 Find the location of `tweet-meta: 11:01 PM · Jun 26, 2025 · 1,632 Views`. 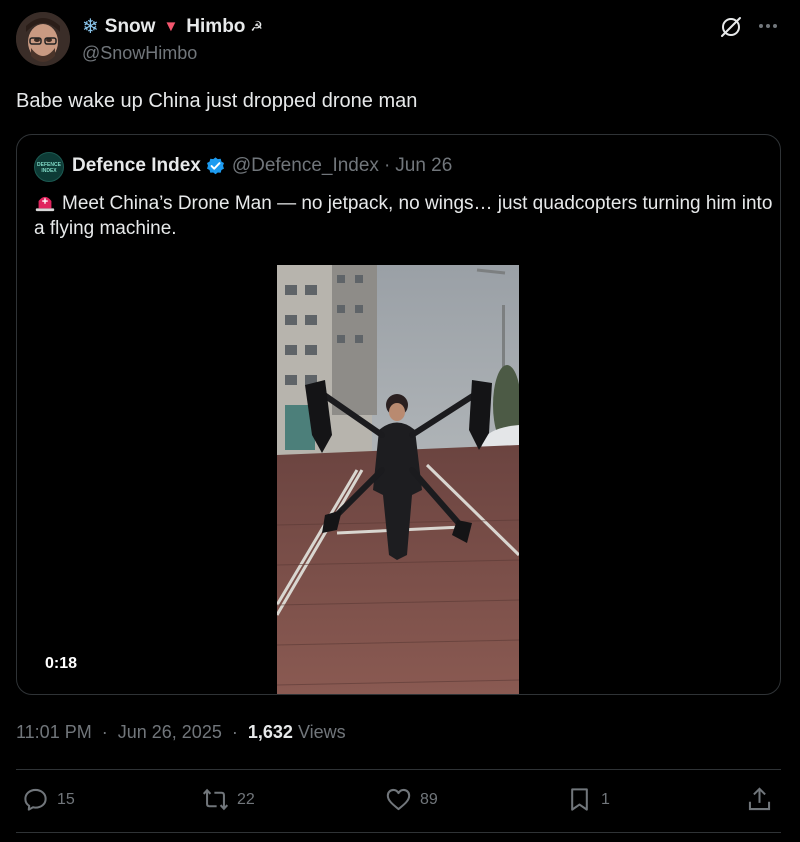

tweet-meta: 11:01 PM · Jun 26, 2025 · 1,632 Views is located at coordinates (181, 732).